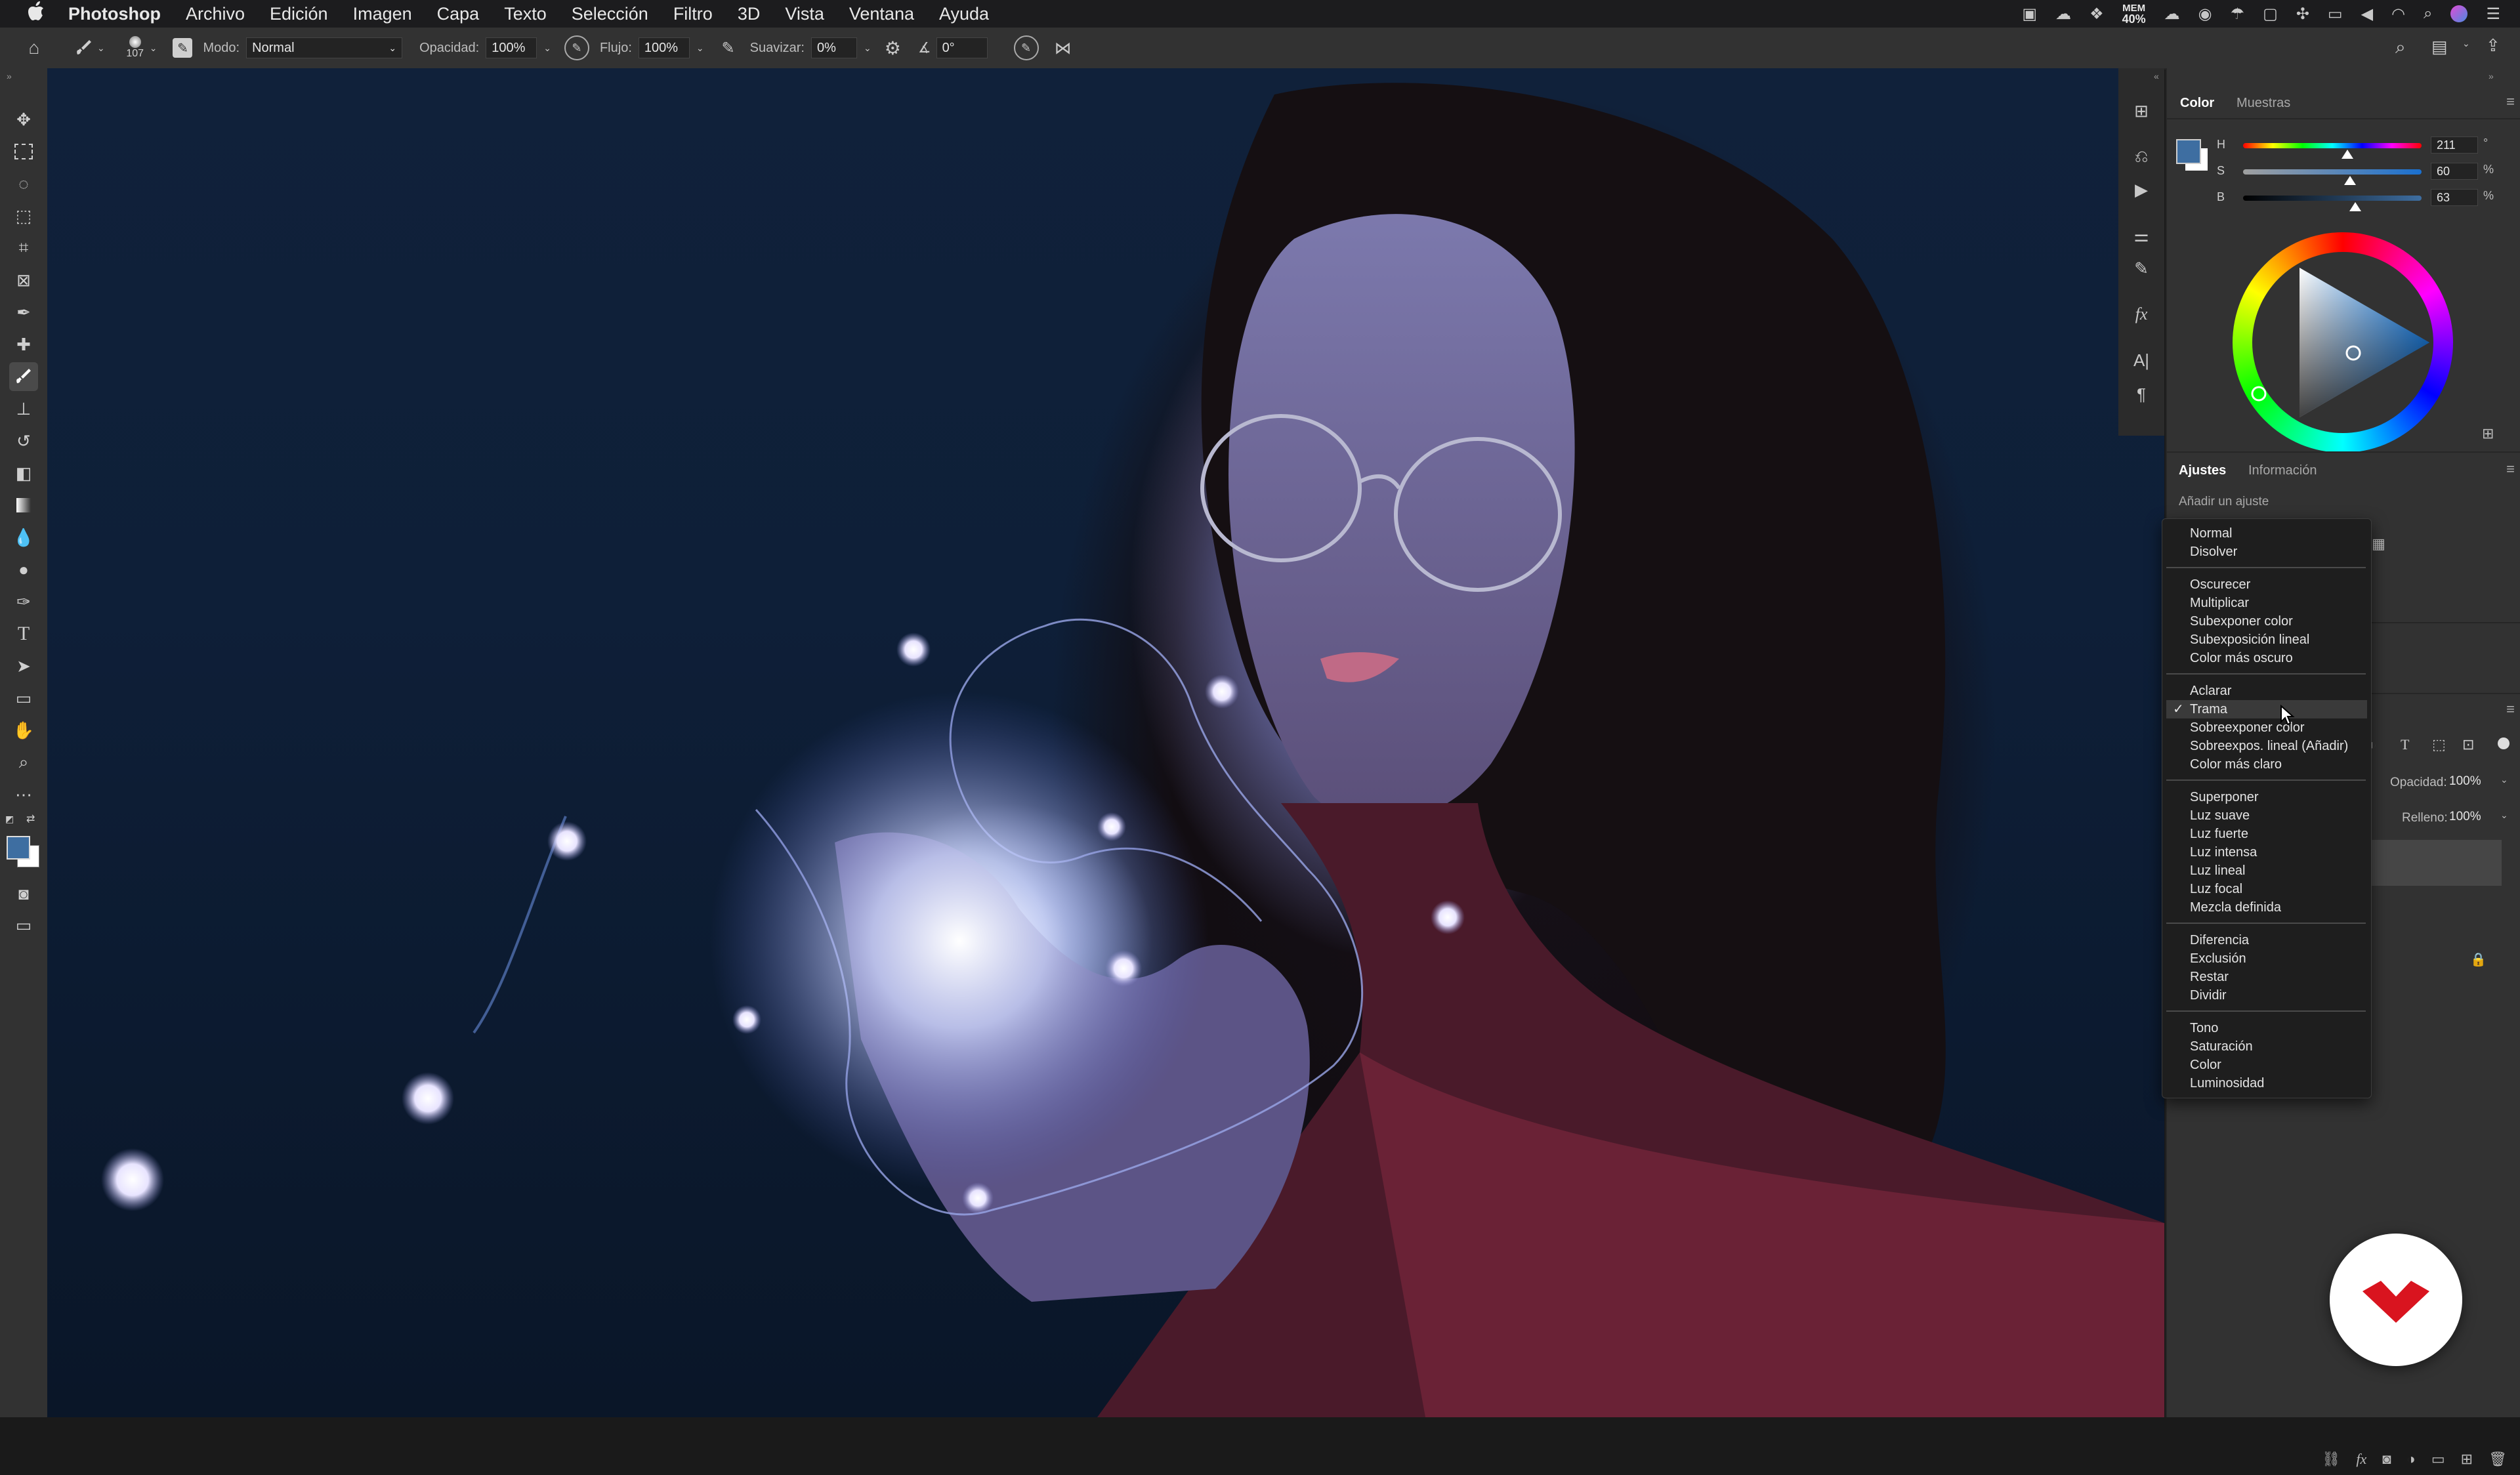  Describe the element at coordinates (2278, 852) in the screenshot. I see `blend-mode-option: Luz intensa` at that location.